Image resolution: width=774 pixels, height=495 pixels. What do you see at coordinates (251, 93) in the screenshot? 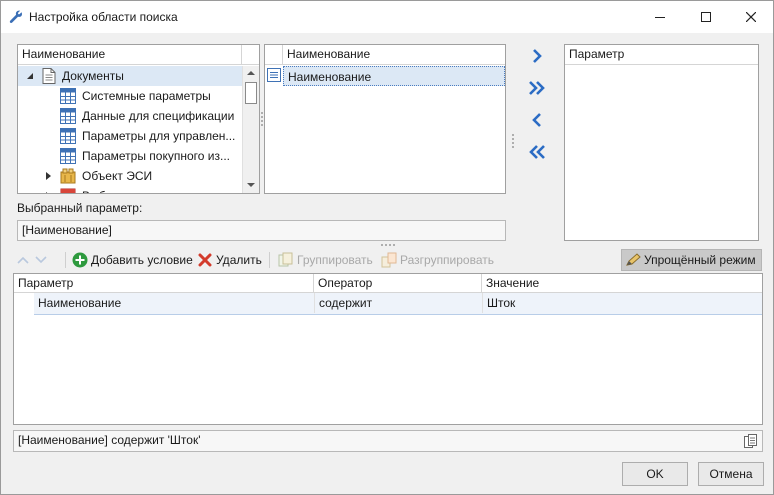
I see `scroll-thumb` at bounding box center [251, 93].